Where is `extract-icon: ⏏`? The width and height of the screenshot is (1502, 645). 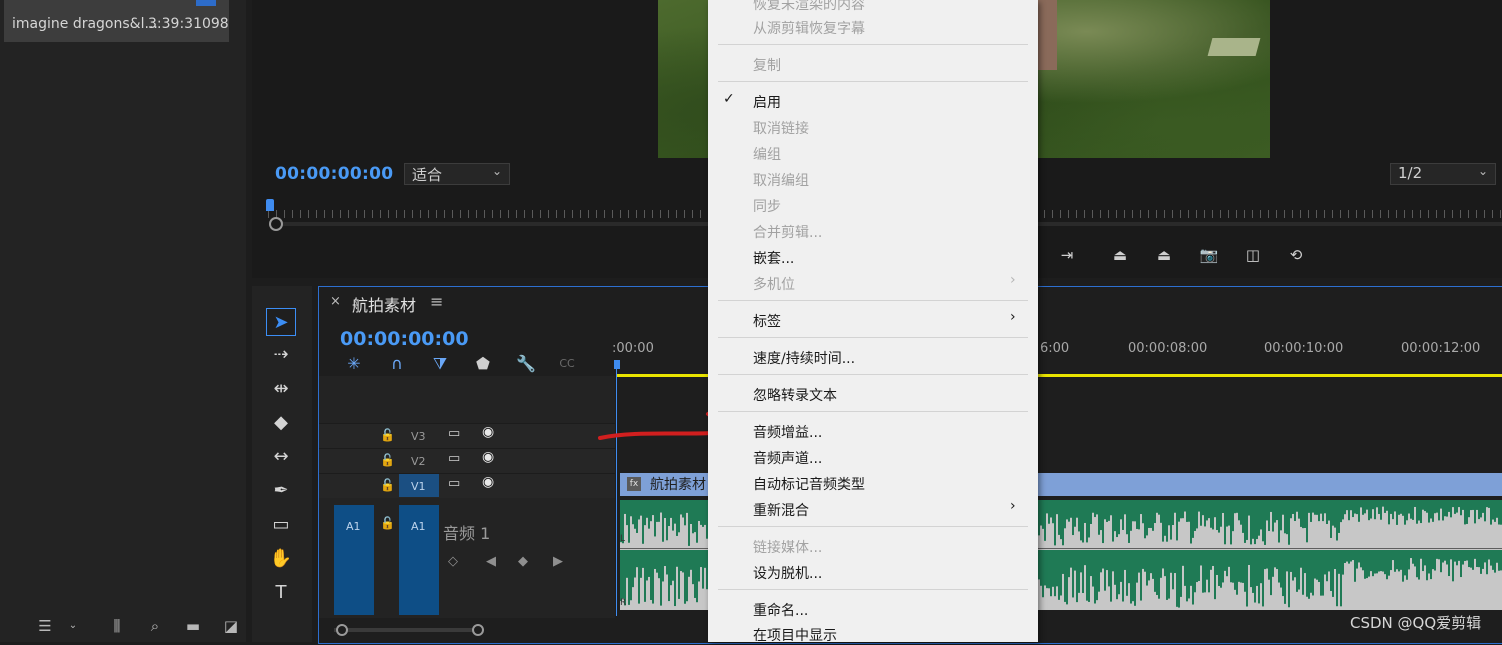
extract-icon: ⏏ is located at coordinates (1164, 255).